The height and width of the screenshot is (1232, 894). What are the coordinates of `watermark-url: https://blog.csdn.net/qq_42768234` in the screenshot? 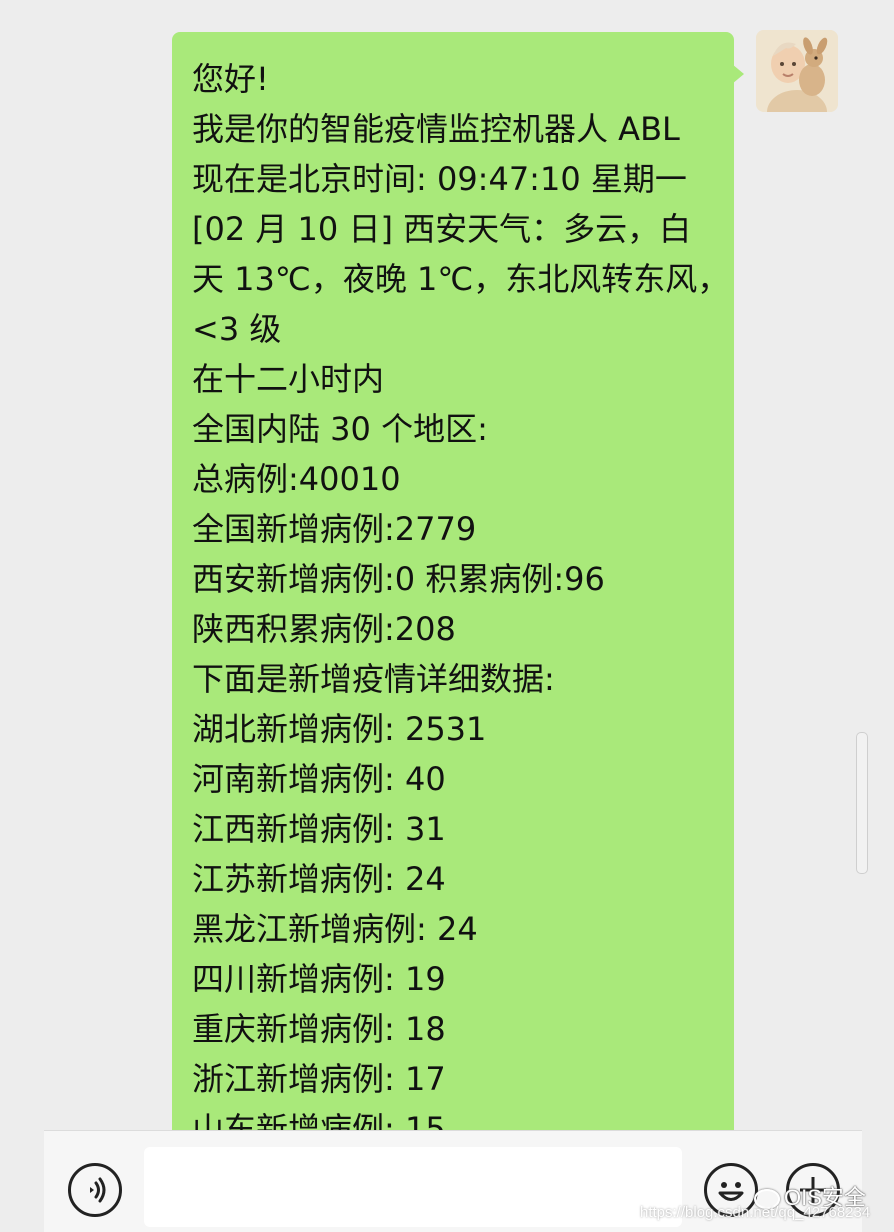 It's located at (755, 1212).